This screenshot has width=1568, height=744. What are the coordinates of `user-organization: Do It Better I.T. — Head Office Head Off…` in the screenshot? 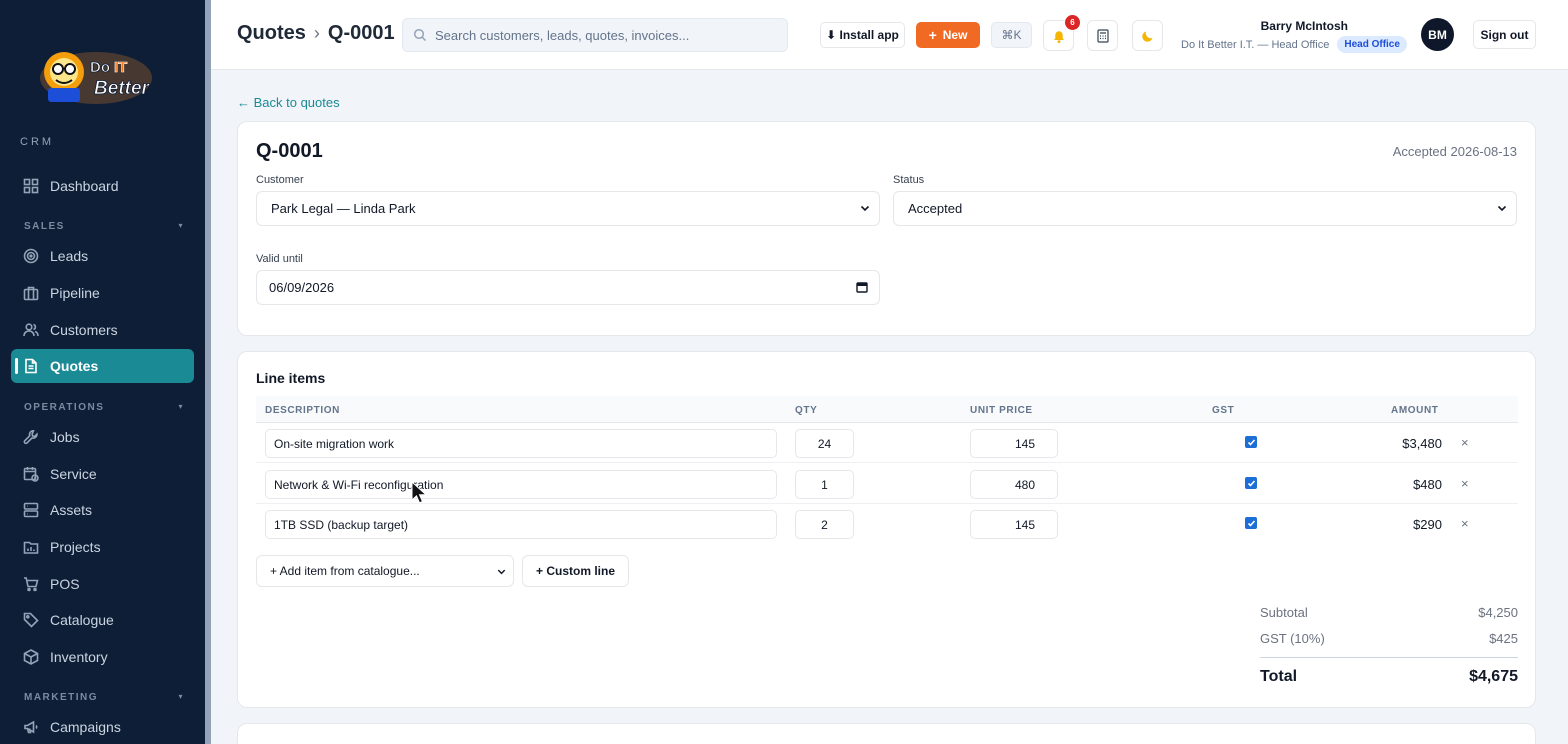 It's located at (1294, 44).